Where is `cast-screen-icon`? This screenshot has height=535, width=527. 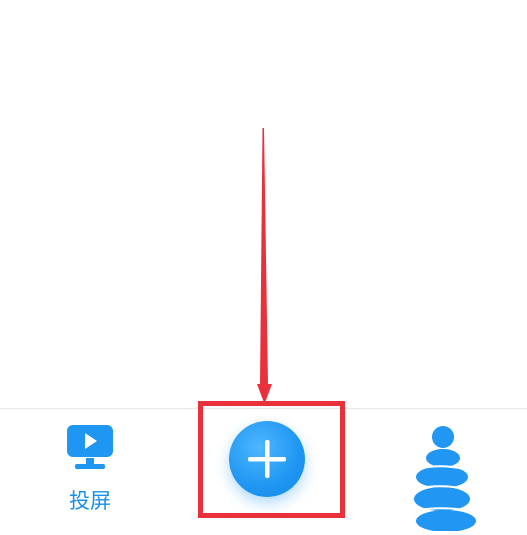 cast-screen-icon is located at coordinates (90, 448).